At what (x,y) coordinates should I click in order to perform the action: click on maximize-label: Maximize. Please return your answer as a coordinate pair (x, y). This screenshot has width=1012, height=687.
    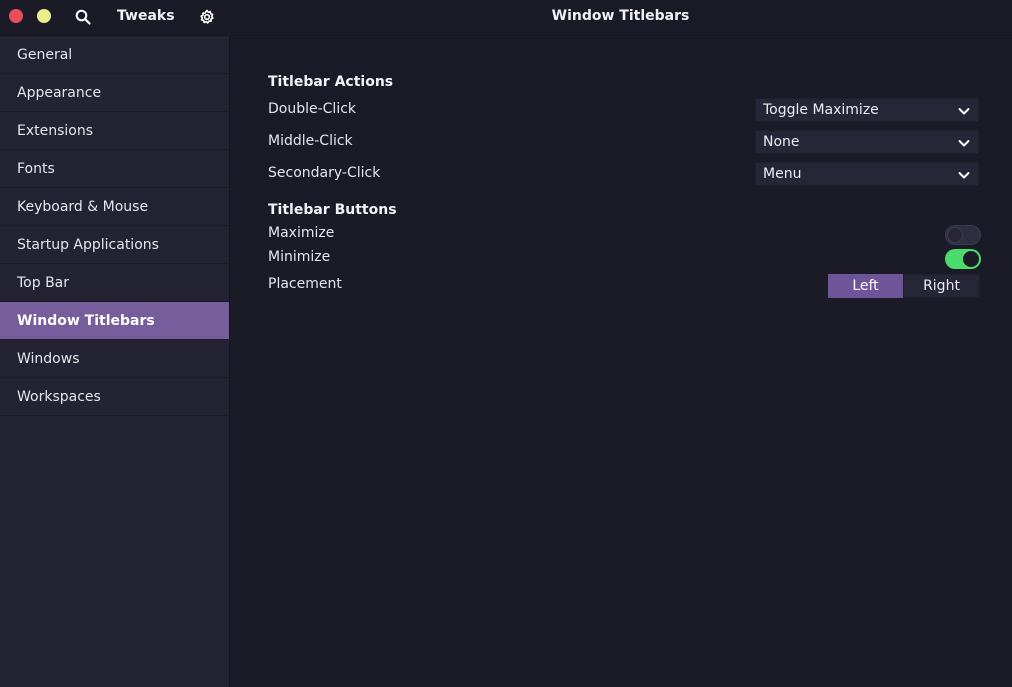
    Looking at the image, I should click on (301, 233).